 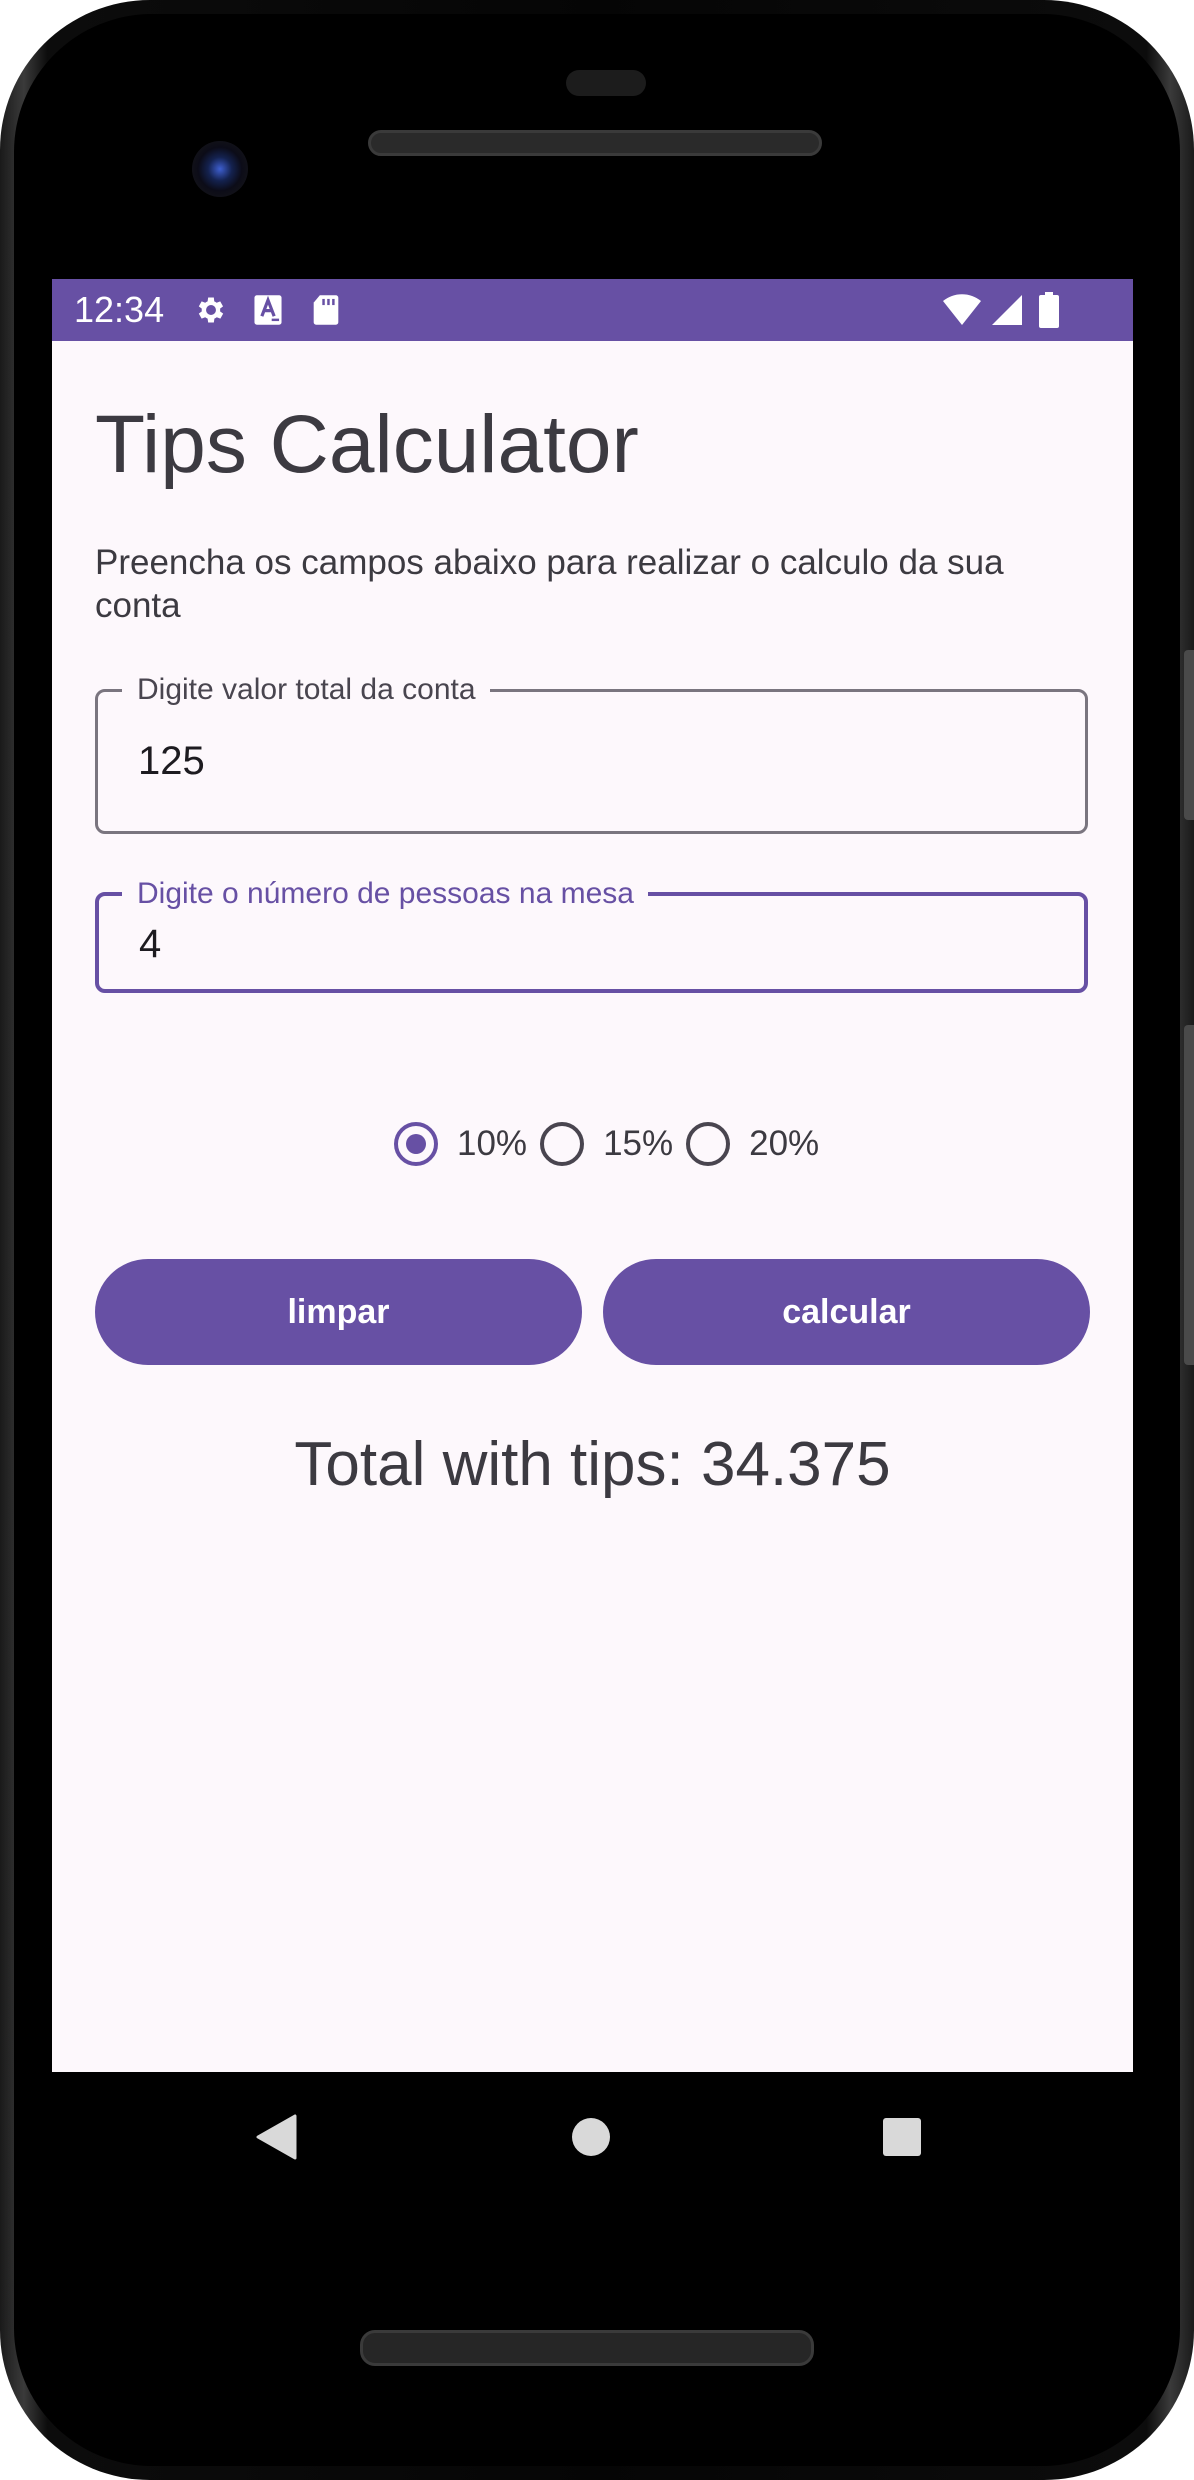 What do you see at coordinates (276, 2137) in the screenshot?
I see `back-icon` at bounding box center [276, 2137].